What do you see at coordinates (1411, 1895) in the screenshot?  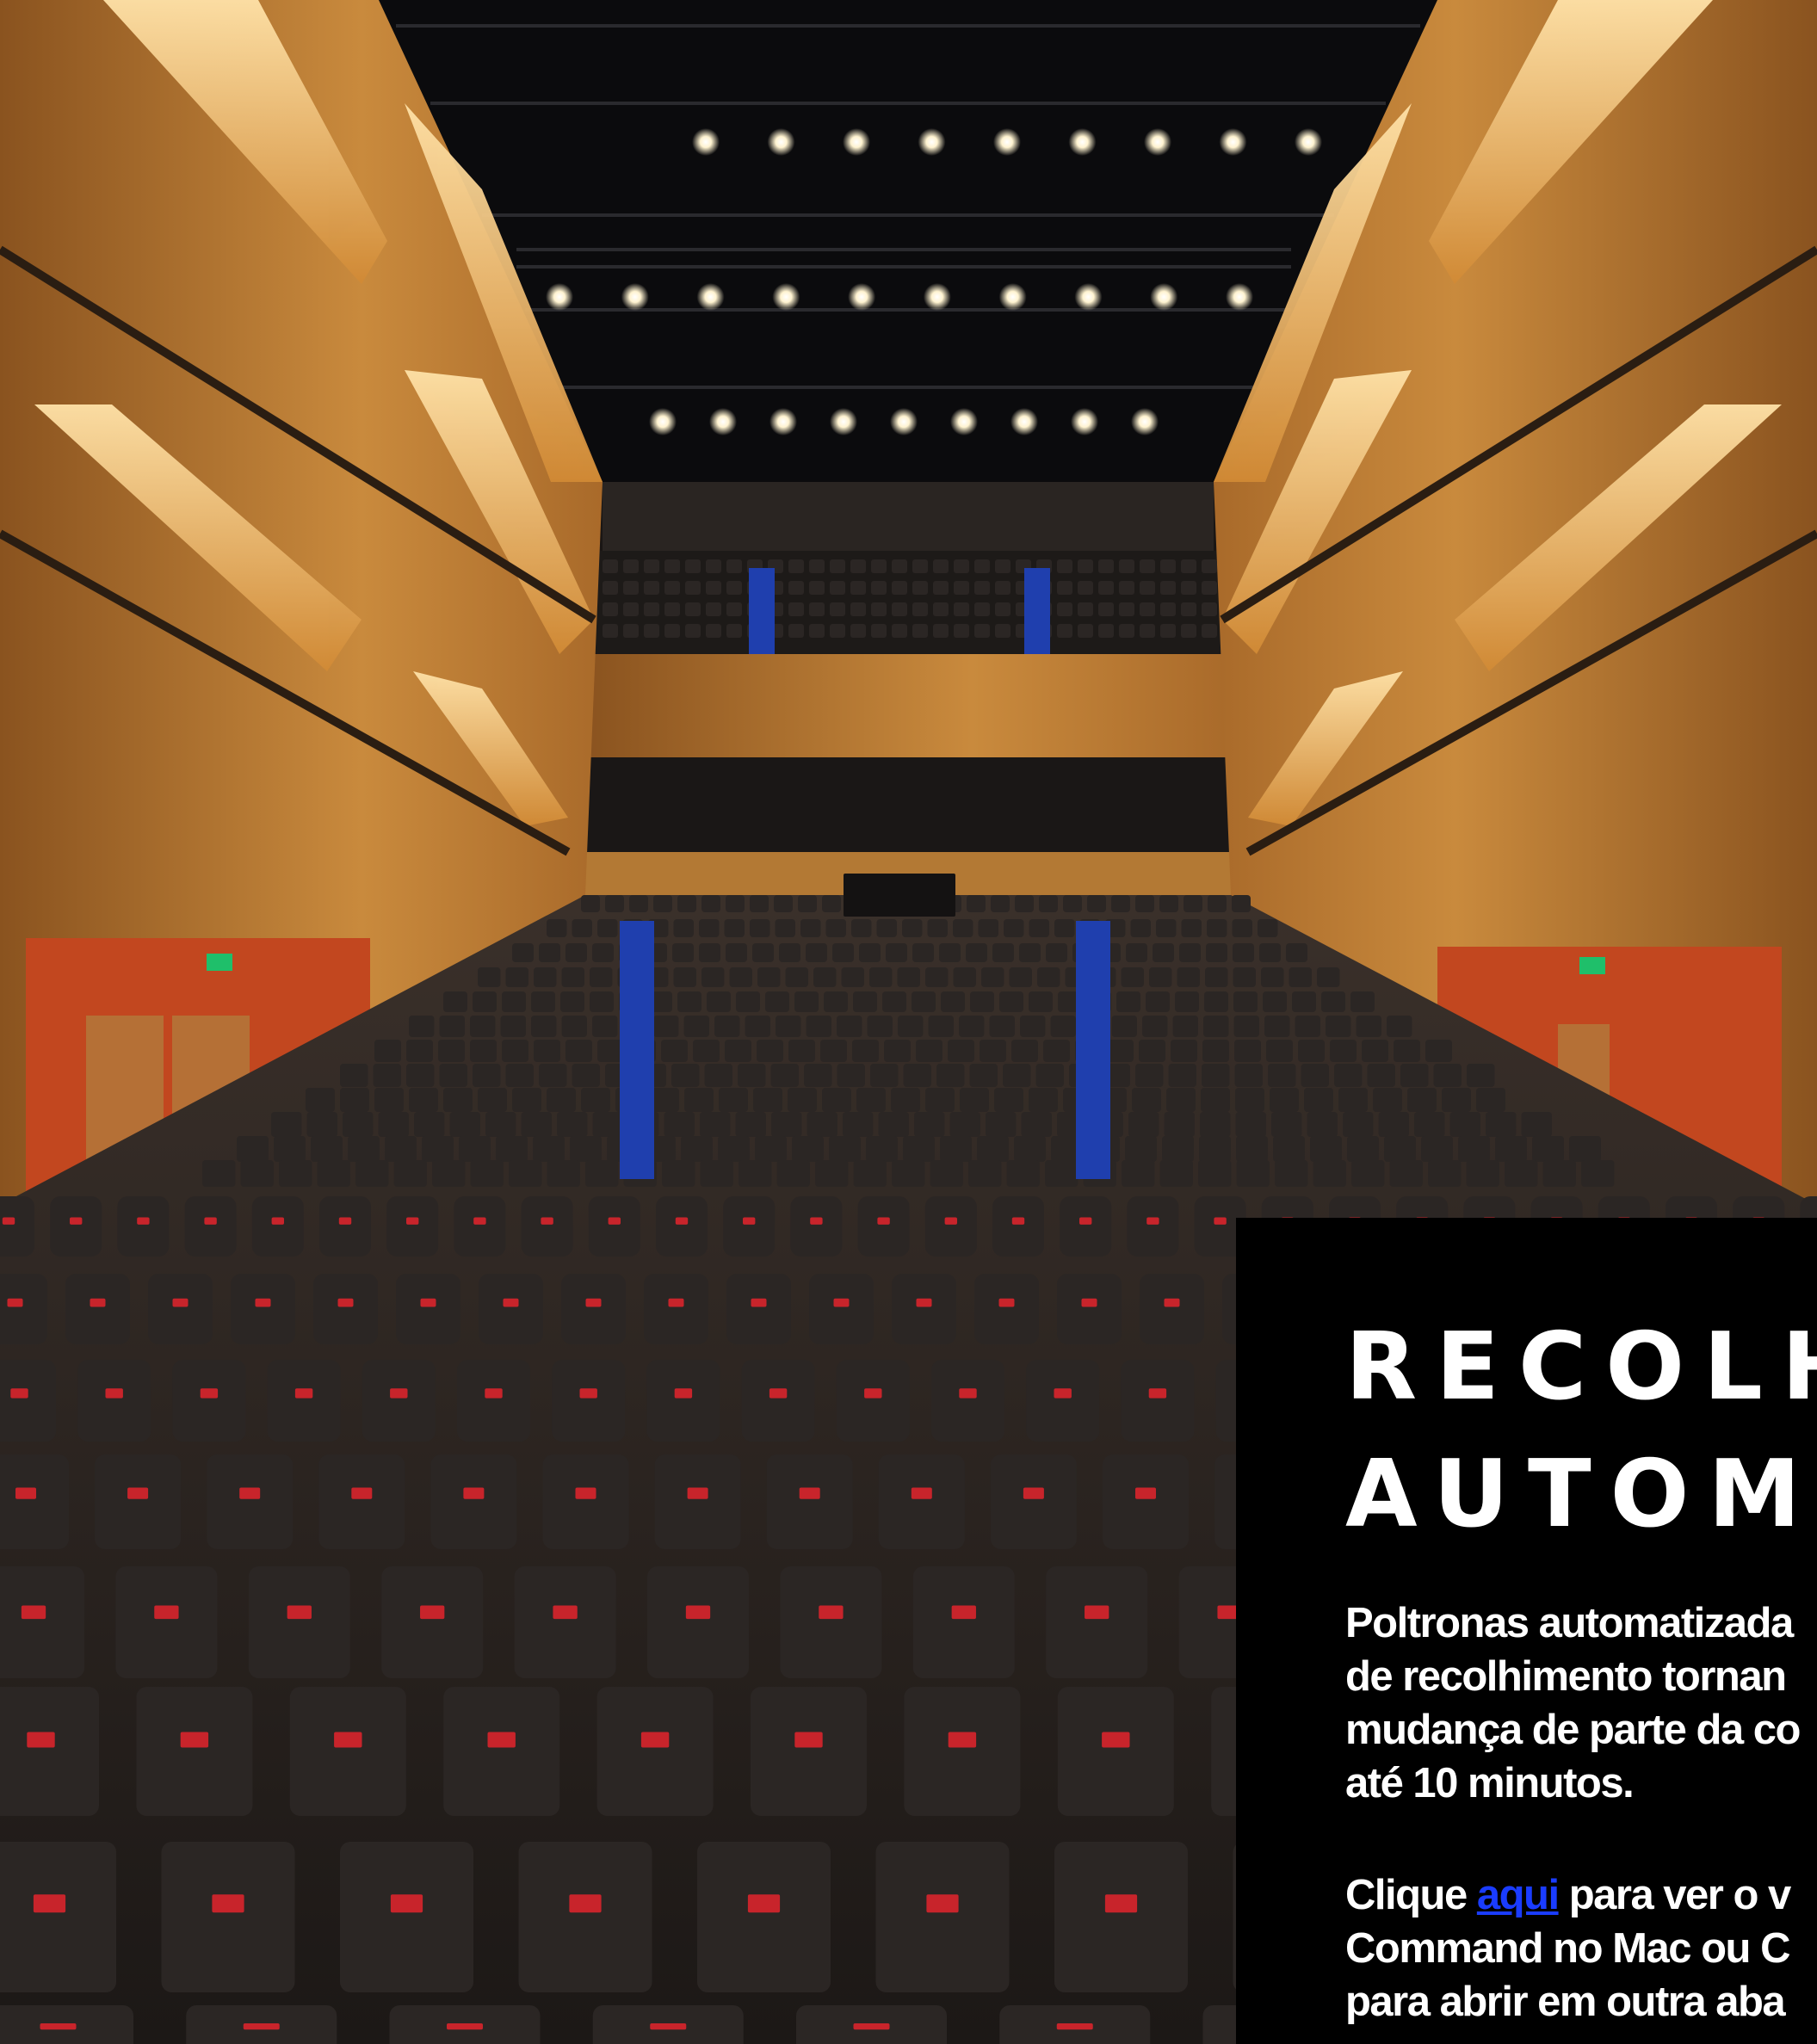 I see `cta-prefix: Clique` at bounding box center [1411, 1895].